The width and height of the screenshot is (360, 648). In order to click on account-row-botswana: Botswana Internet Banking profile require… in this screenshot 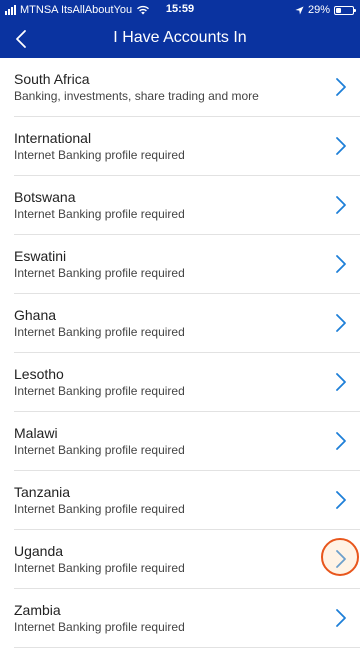, I will do `click(180, 205)`.